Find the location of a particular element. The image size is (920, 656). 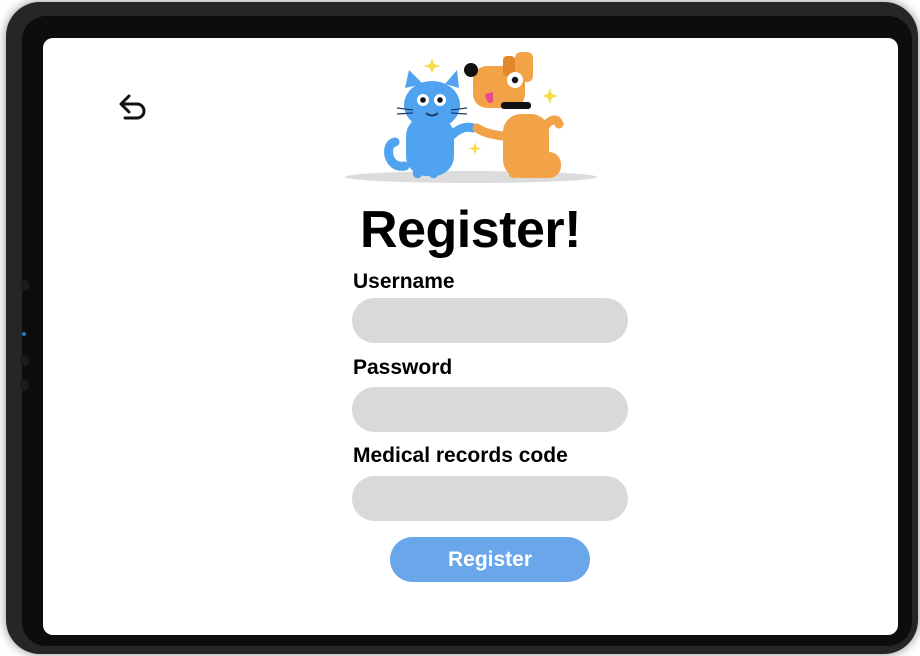

username-input is located at coordinates (490, 320).